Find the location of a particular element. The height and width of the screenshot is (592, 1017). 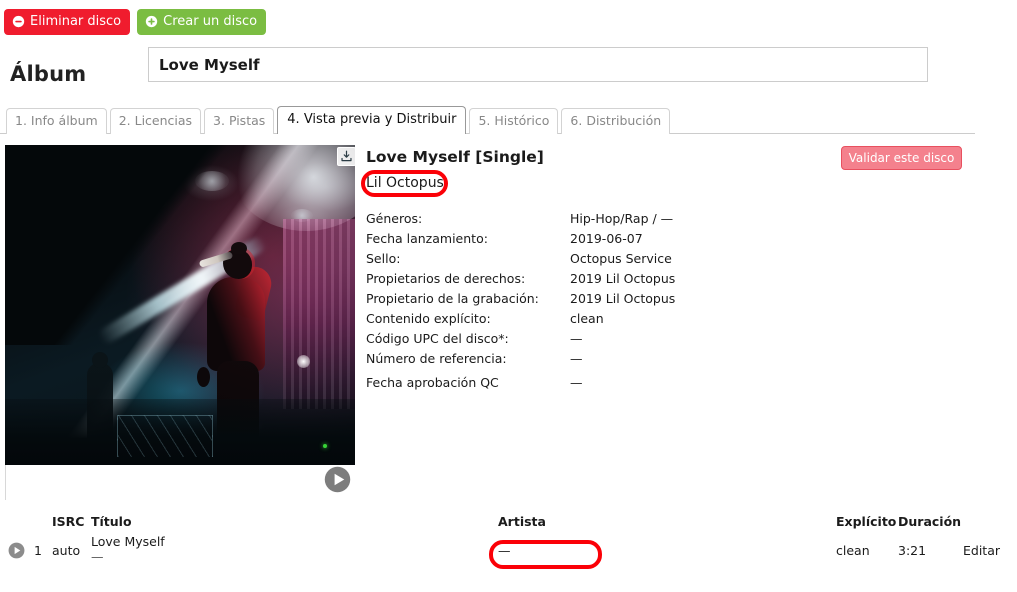

meta-row: Código UPC del disco*: — is located at coordinates (576, 339).